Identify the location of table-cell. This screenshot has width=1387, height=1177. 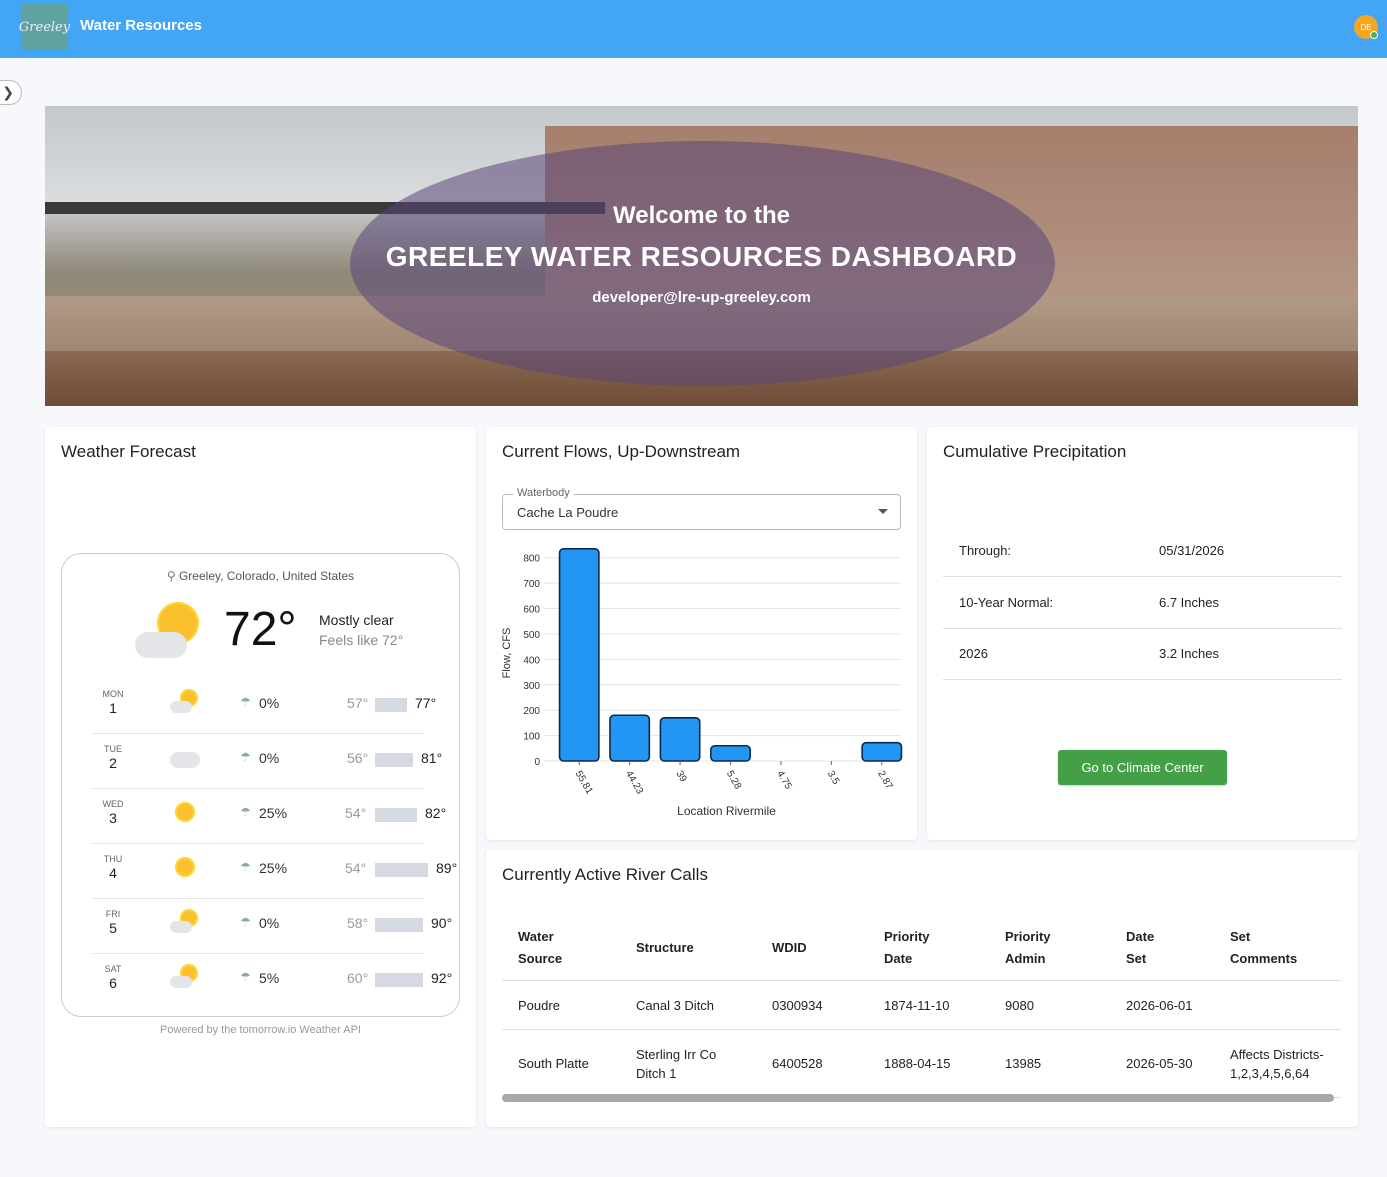
(1277, 1005).